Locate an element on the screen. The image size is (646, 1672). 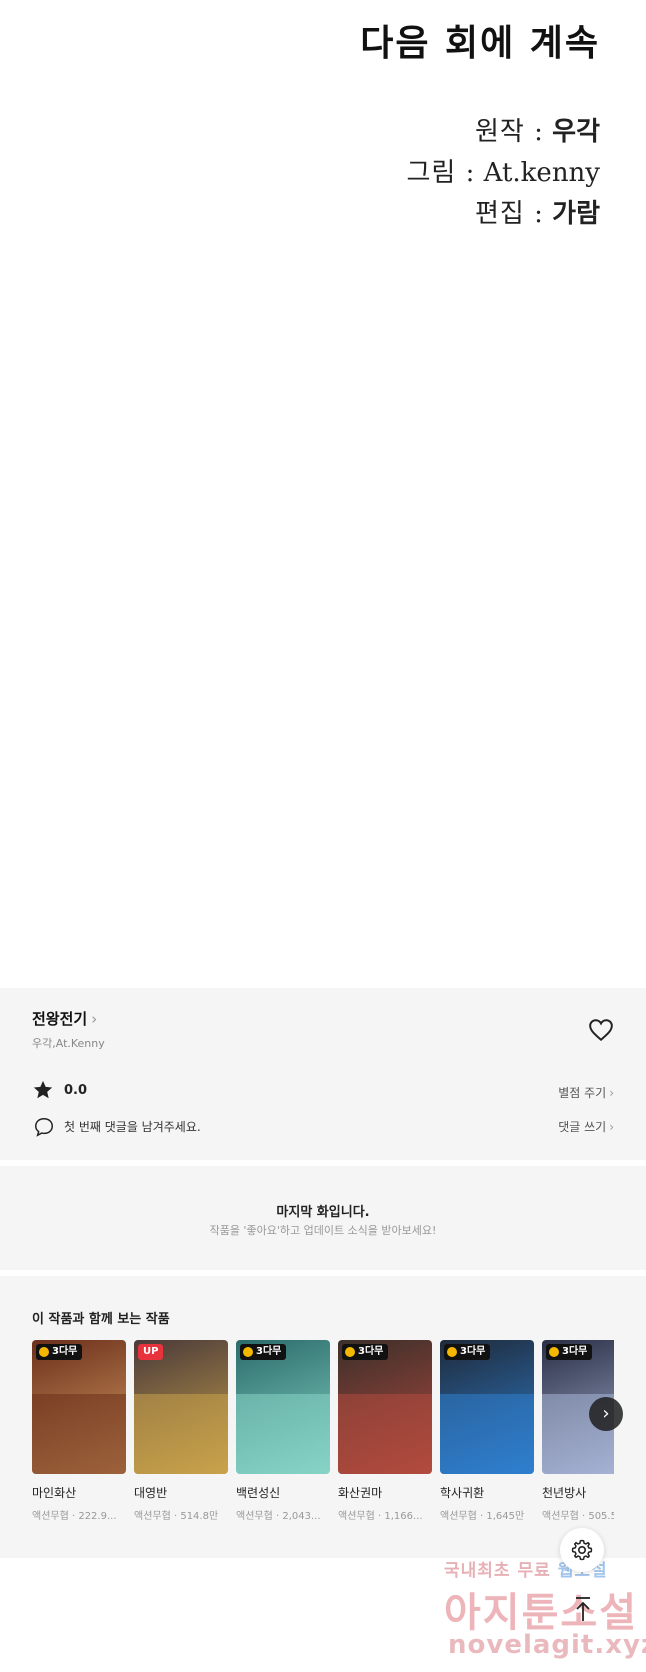
notice-subtitle: 작품을 '좋아요'하고 업데이트 소식을 받아보세요! is located at coordinates (323, 1230).